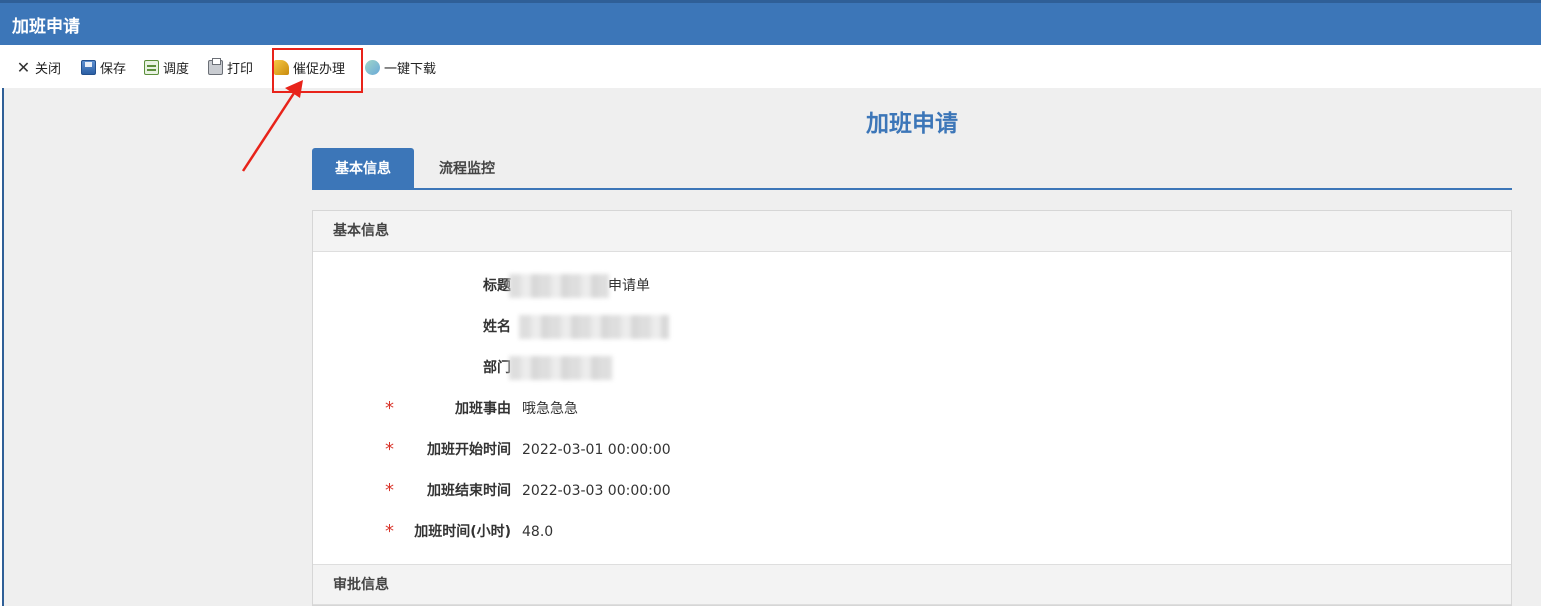 This screenshot has height=606, width=1541. What do you see at coordinates (469, 450) in the screenshot?
I see `field-start-time-label: 加班开始时间` at bounding box center [469, 450].